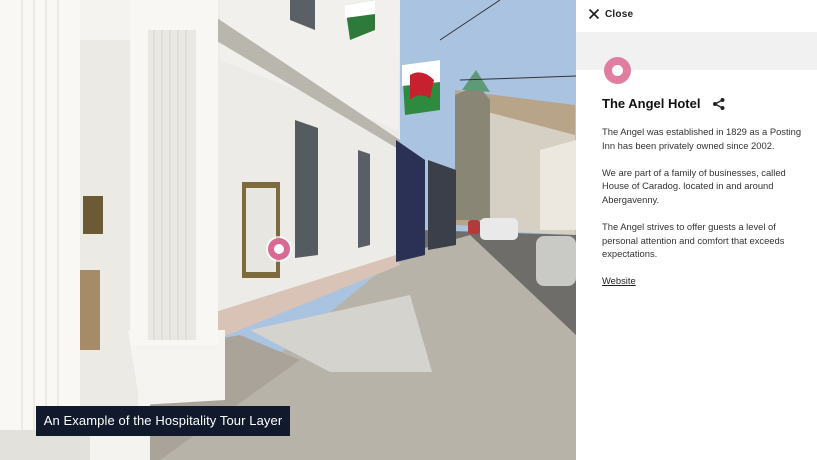 The width and height of the screenshot is (817, 460). I want to click on title-row: The Angel Hotel, so click(664, 103).